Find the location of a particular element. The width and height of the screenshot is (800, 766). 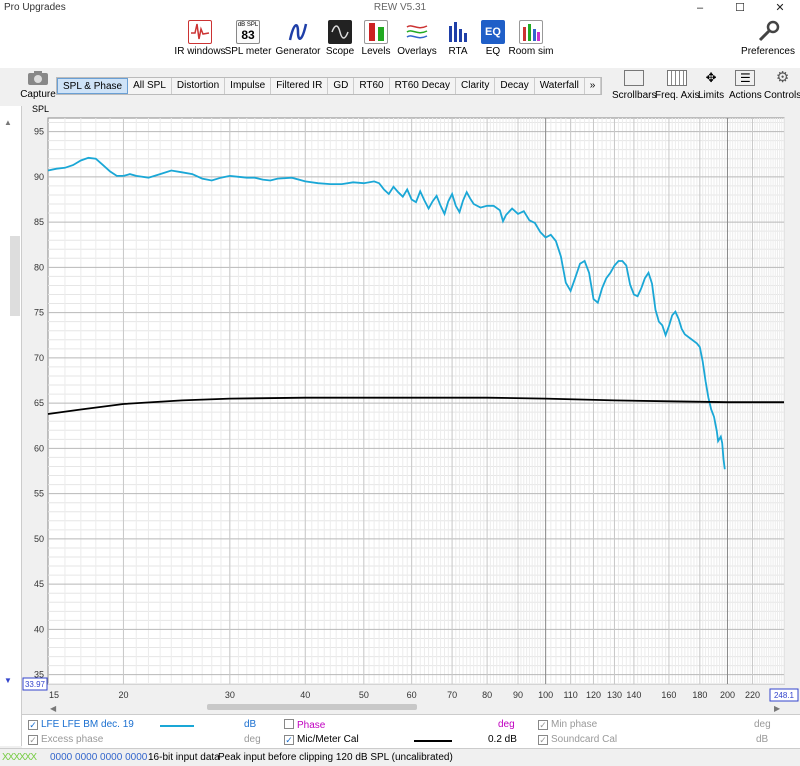

legend-lfe: ✓ LFE LFE BM dec. 19 is located at coordinates (81, 724).